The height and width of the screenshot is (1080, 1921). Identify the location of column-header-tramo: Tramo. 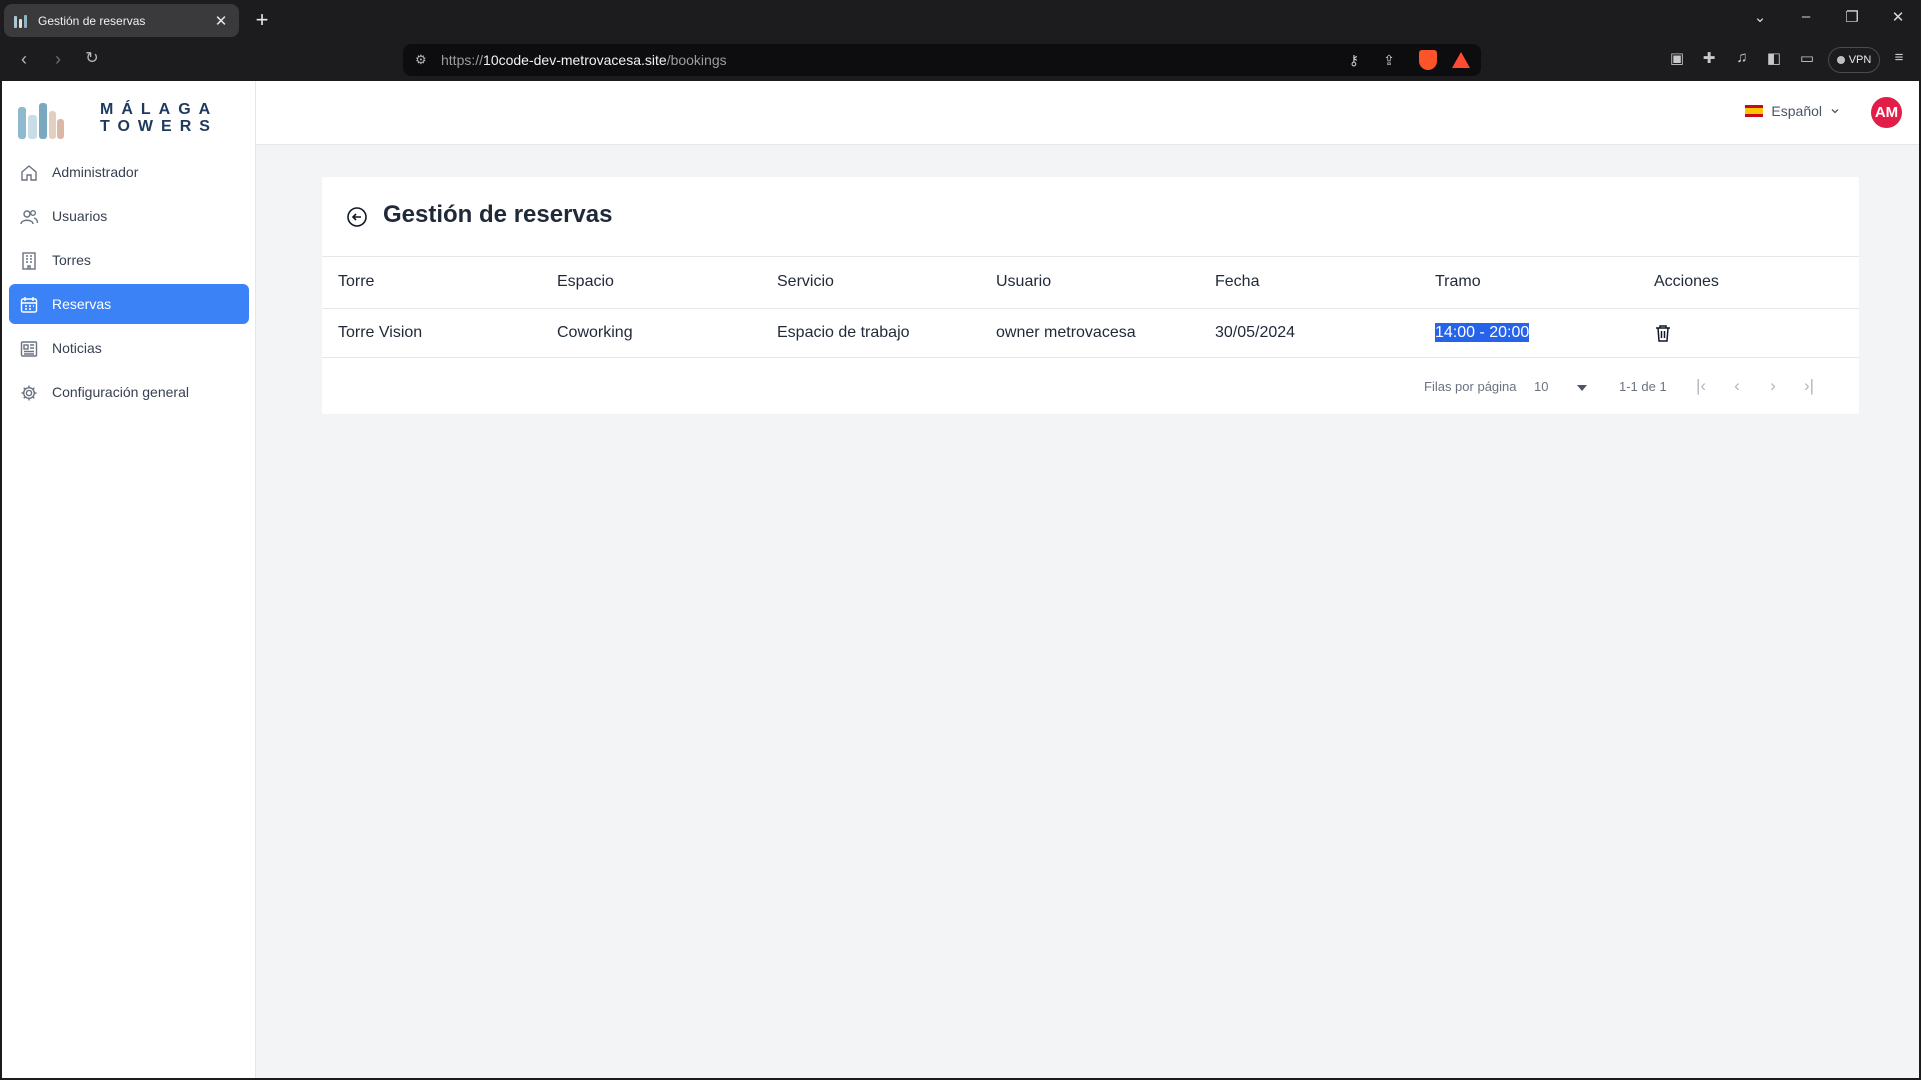
(1528, 283).